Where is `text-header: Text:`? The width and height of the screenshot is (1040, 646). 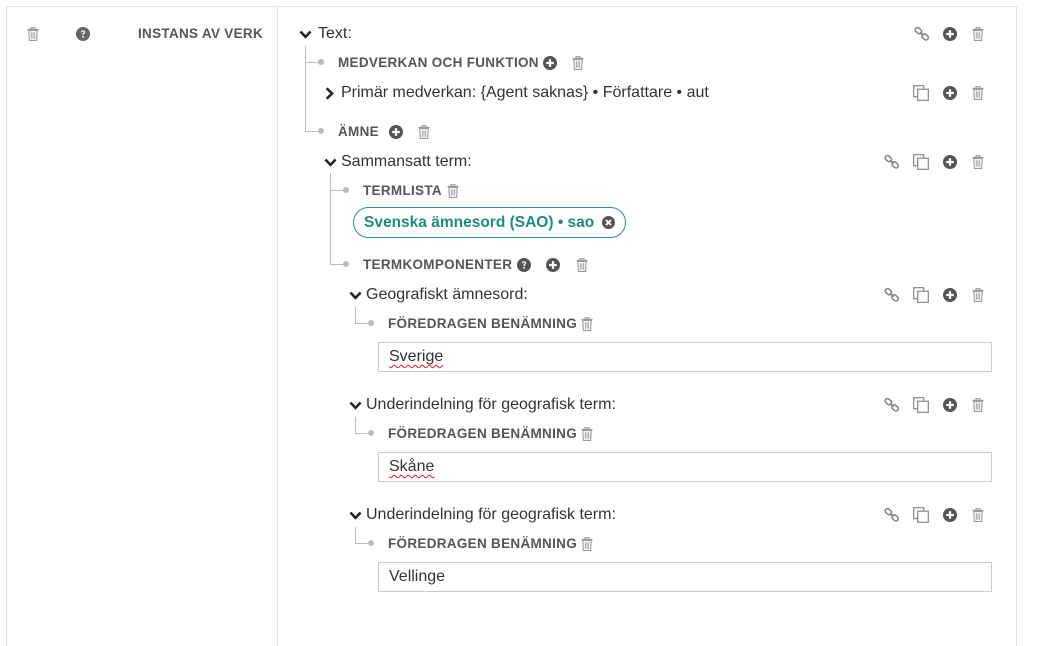 text-header: Text: is located at coordinates (335, 33).